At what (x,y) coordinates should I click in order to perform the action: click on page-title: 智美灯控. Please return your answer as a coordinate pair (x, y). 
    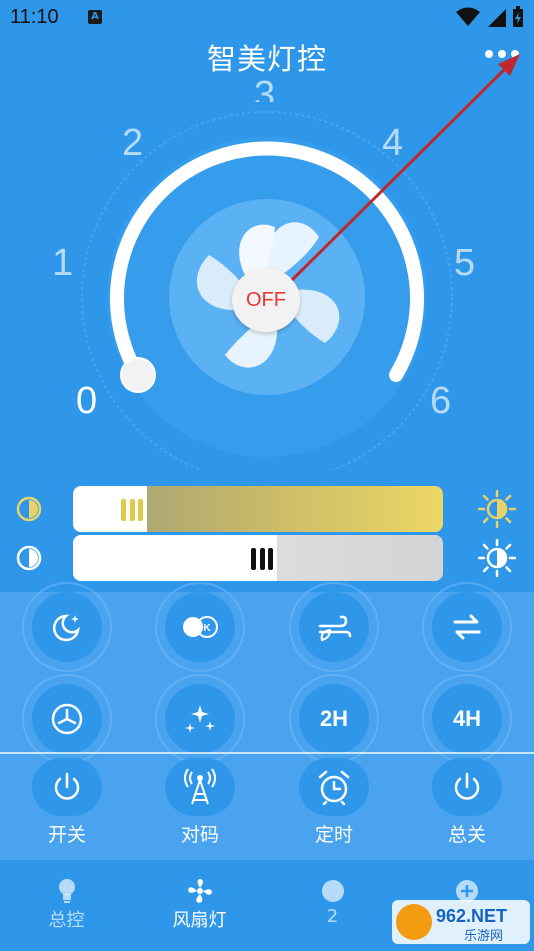
    Looking at the image, I should click on (266, 59).